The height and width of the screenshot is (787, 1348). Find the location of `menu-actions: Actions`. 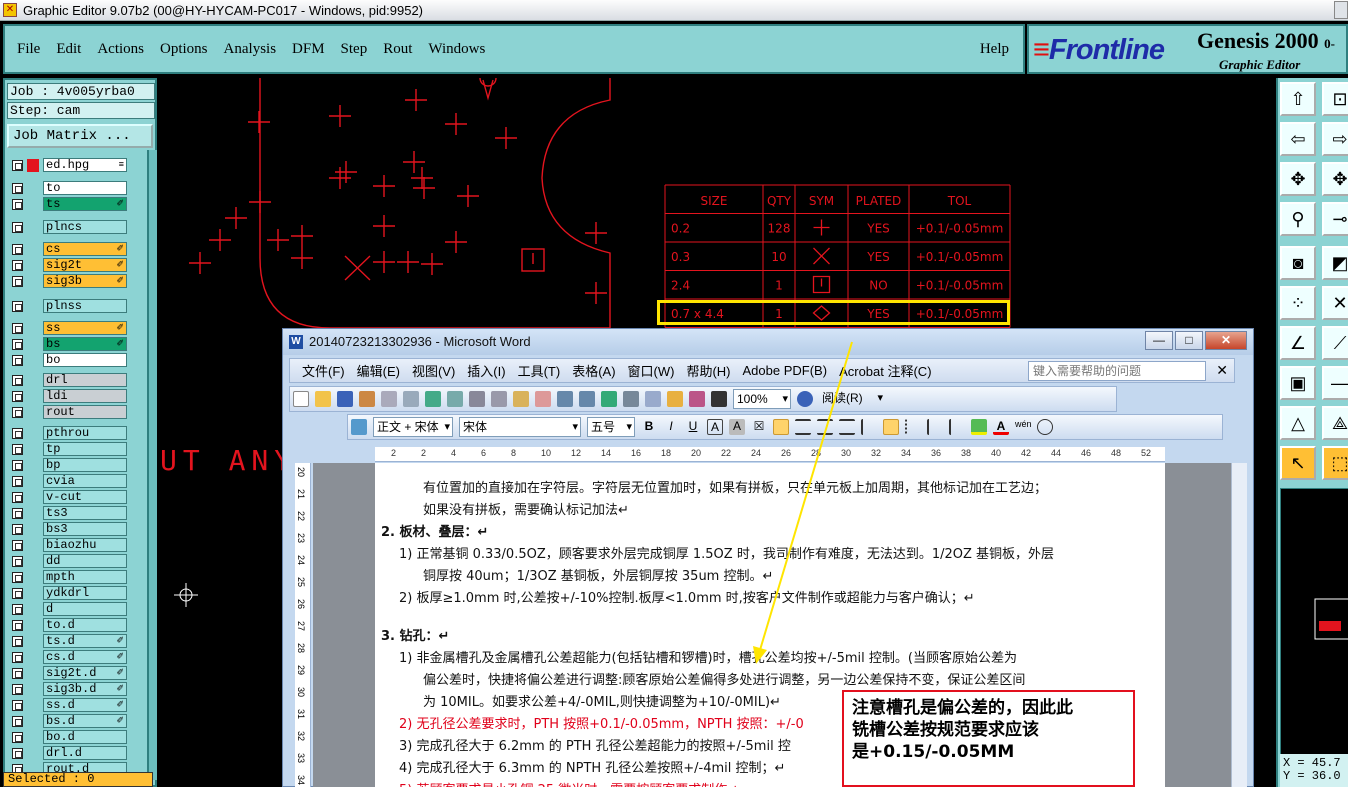

menu-actions: Actions is located at coordinates (120, 49).